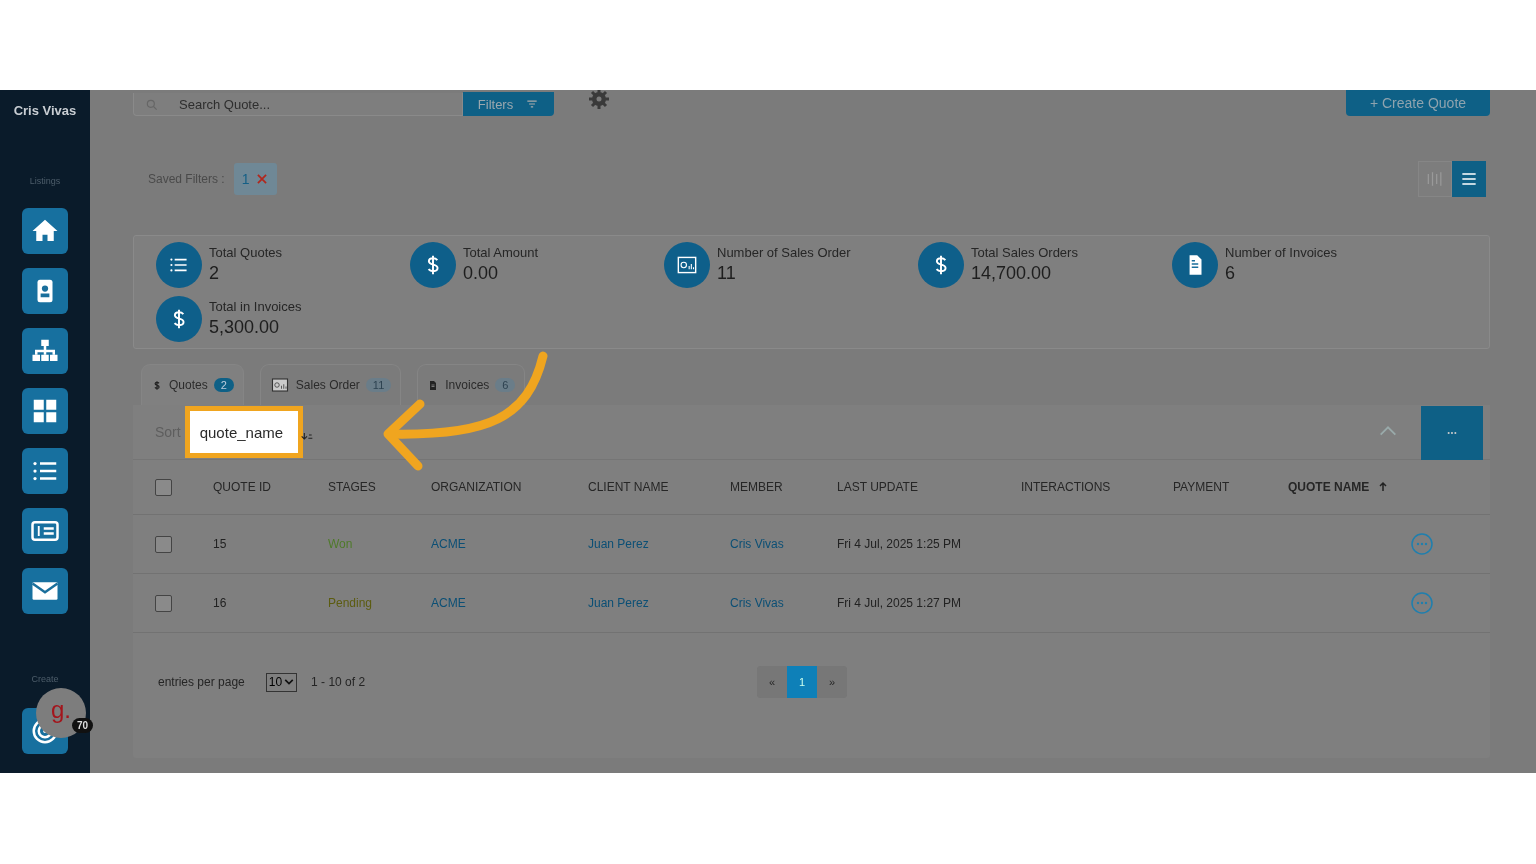 Image resolution: width=1536 pixels, height=864 pixels. Describe the element at coordinates (350, 603) in the screenshot. I see `stage-label: Pending` at that location.